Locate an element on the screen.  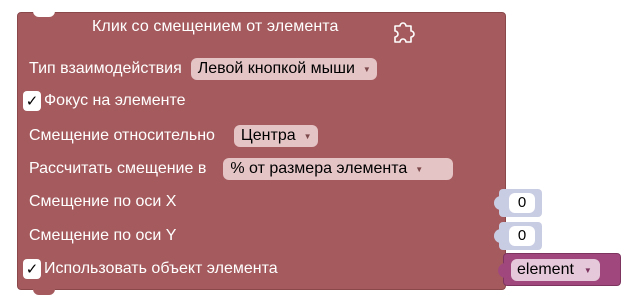
focus-row: ✓ Фокус на элементе is located at coordinates (104, 101).